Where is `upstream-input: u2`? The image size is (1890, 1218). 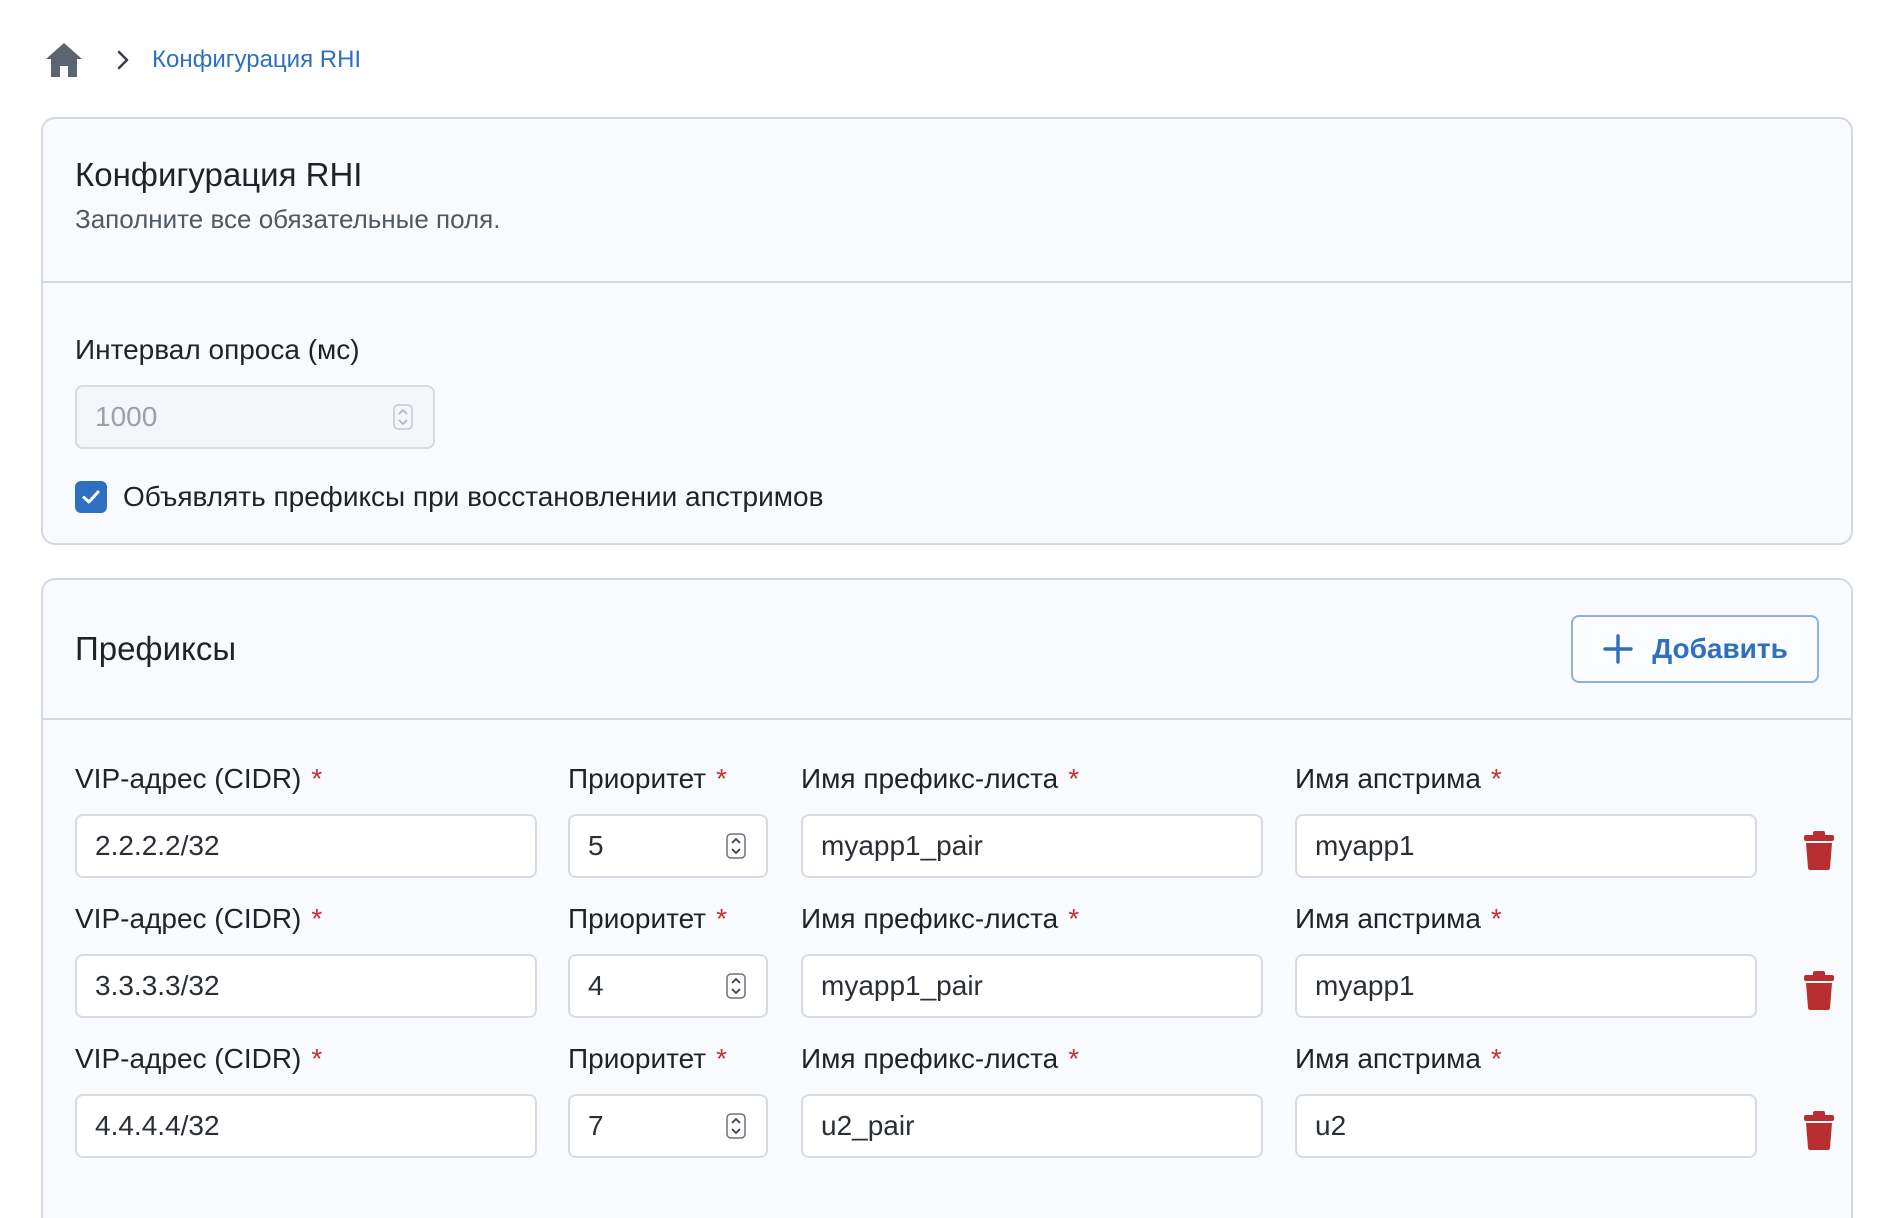
upstream-input: u2 is located at coordinates (1526, 1126).